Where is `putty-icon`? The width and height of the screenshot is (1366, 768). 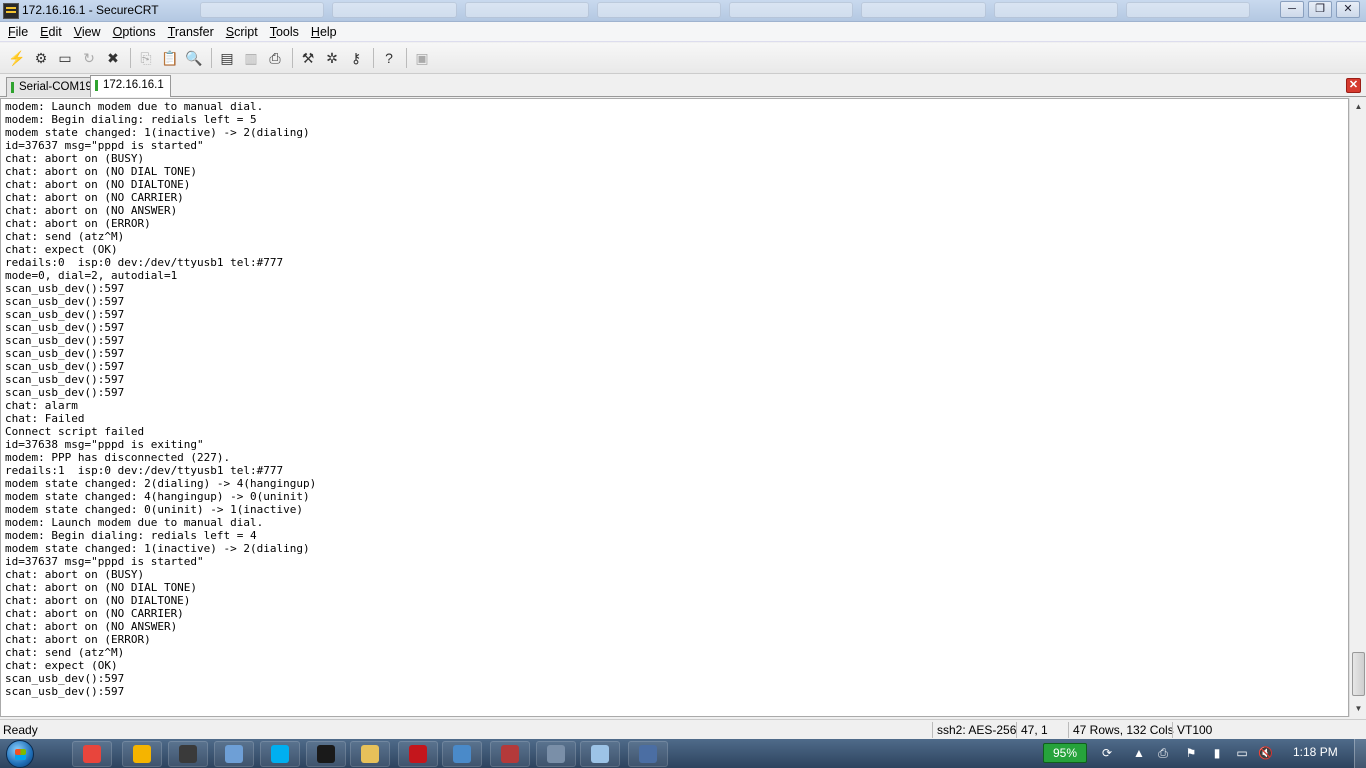 putty-icon is located at coordinates (648, 754).